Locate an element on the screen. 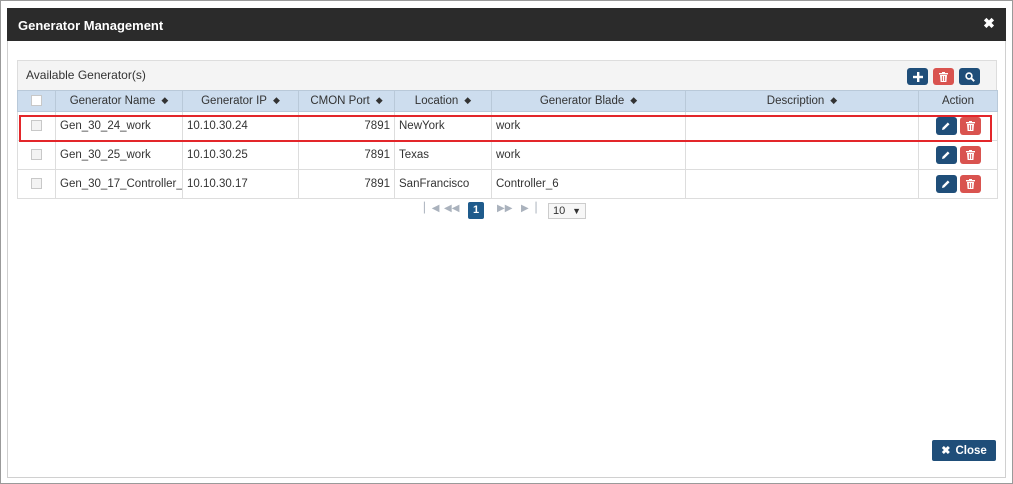 The image size is (1013, 484). column-label: CMON Port is located at coordinates (340, 101).